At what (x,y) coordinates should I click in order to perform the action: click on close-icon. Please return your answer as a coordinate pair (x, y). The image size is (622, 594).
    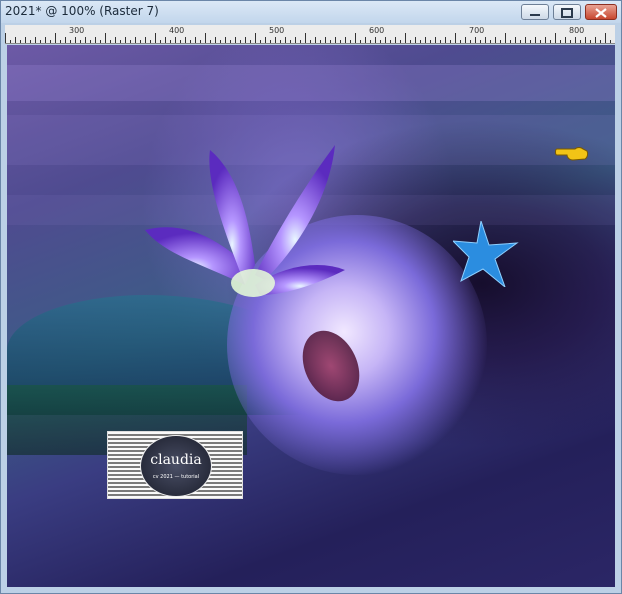
    Looking at the image, I should click on (601, 13).